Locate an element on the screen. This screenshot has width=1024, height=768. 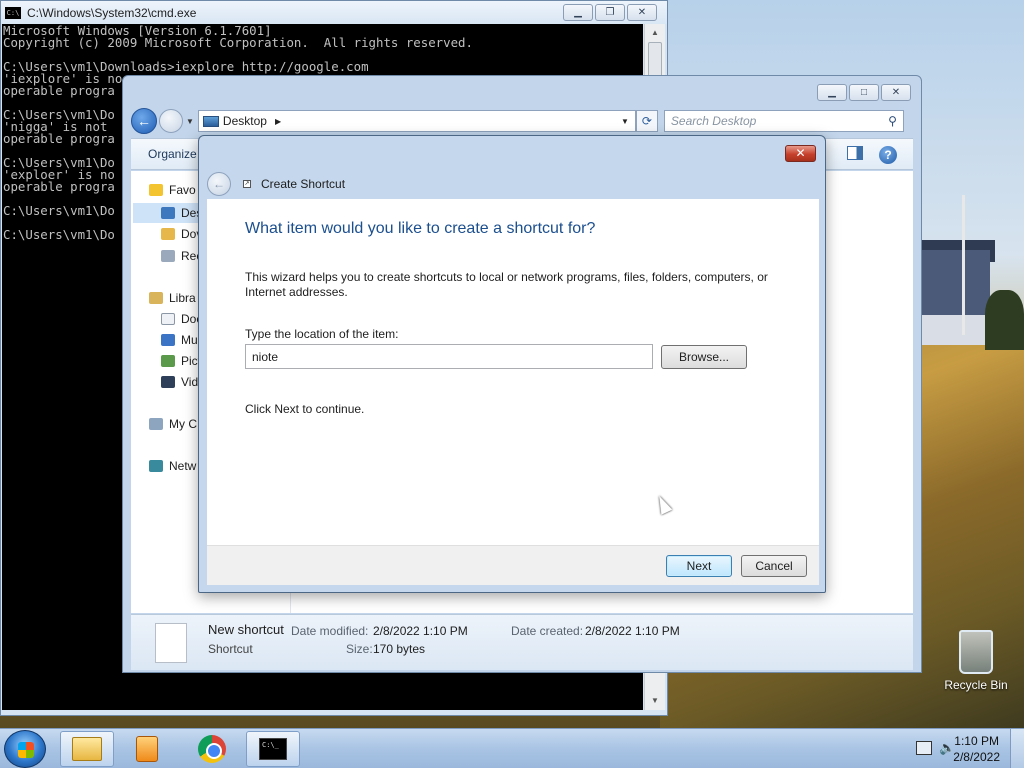
nav-libraries: Libra is located at coordinates (172, 298).